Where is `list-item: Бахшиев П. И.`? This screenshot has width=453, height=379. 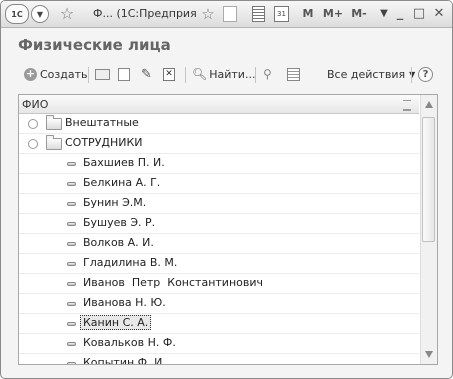
list-item: Бахшиев П. И. is located at coordinates (219, 164).